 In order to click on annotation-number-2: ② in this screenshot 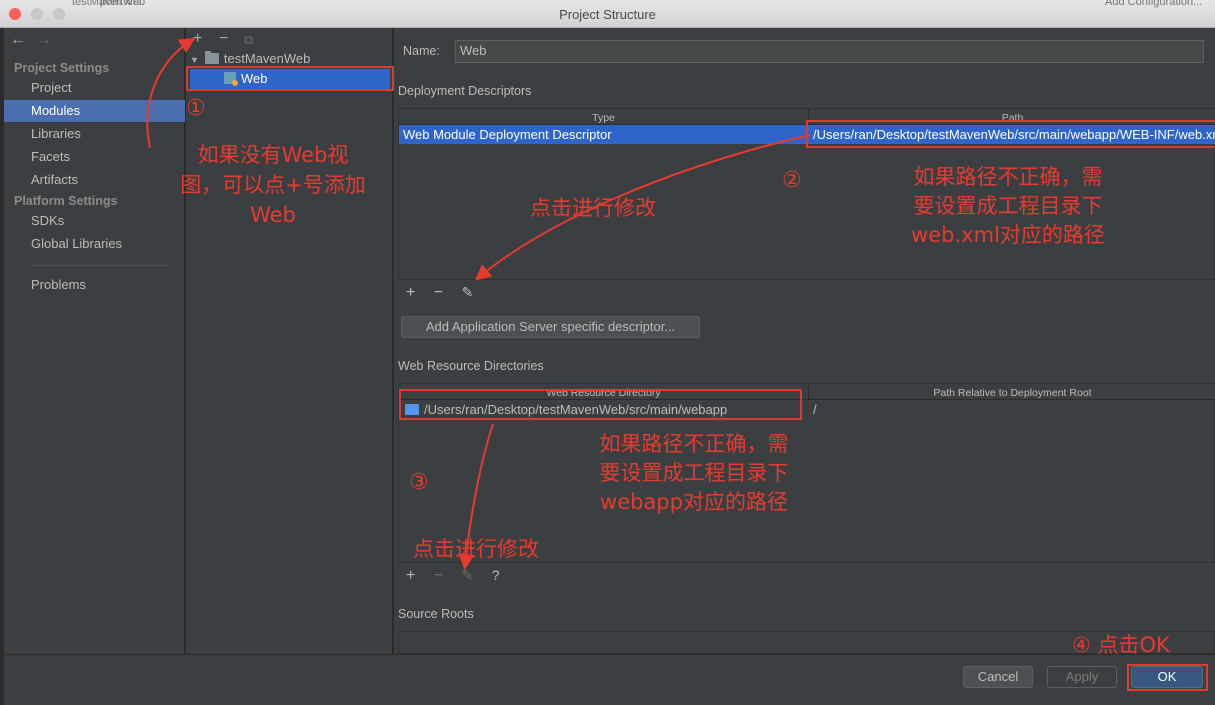, I will do `click(792, 180)`.